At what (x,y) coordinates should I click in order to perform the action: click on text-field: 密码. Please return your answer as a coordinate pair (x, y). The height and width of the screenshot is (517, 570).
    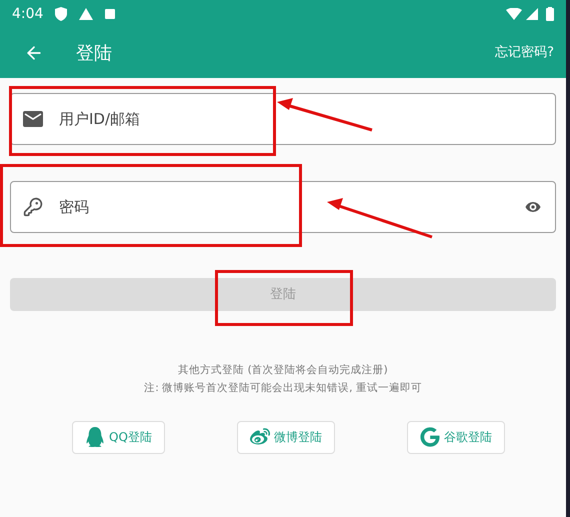
    Looking at the image, I should click on (283, 207).